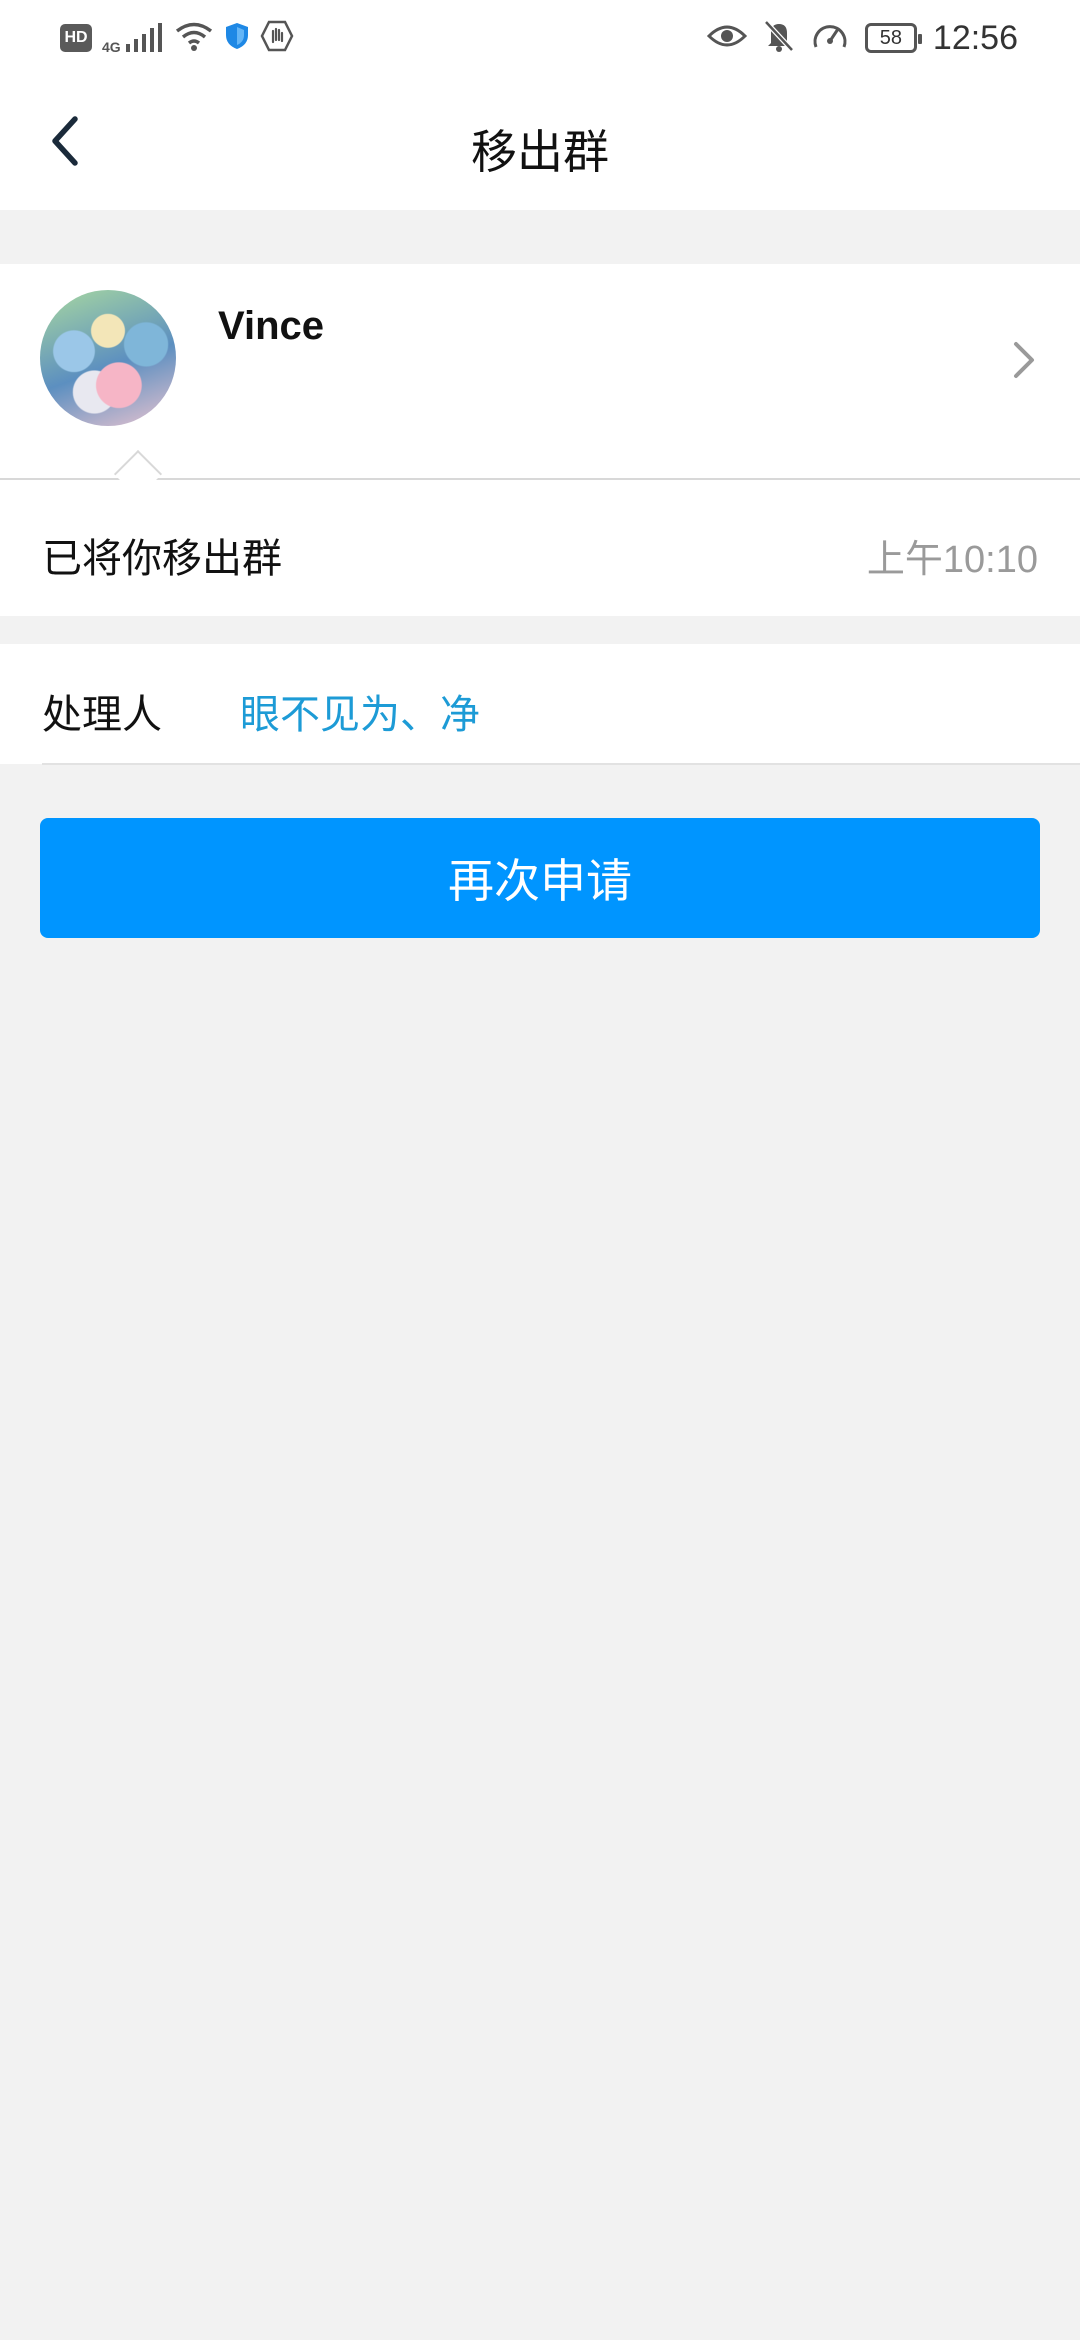  I want to click on avatar, so click(108, 358).